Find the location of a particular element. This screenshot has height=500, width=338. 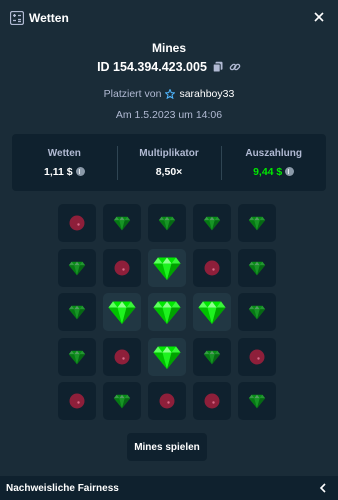

chevron-left-icon is located at coordinates (322, 488).